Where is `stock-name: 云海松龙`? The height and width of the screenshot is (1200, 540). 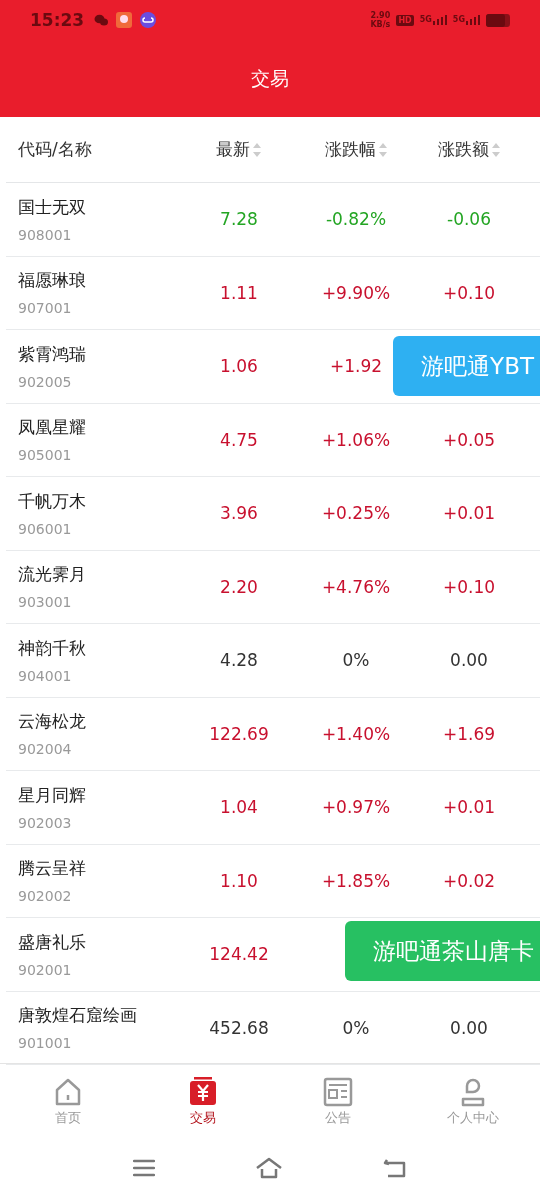
stock-name: 云海松龙 is located at coordinates (52, 722).